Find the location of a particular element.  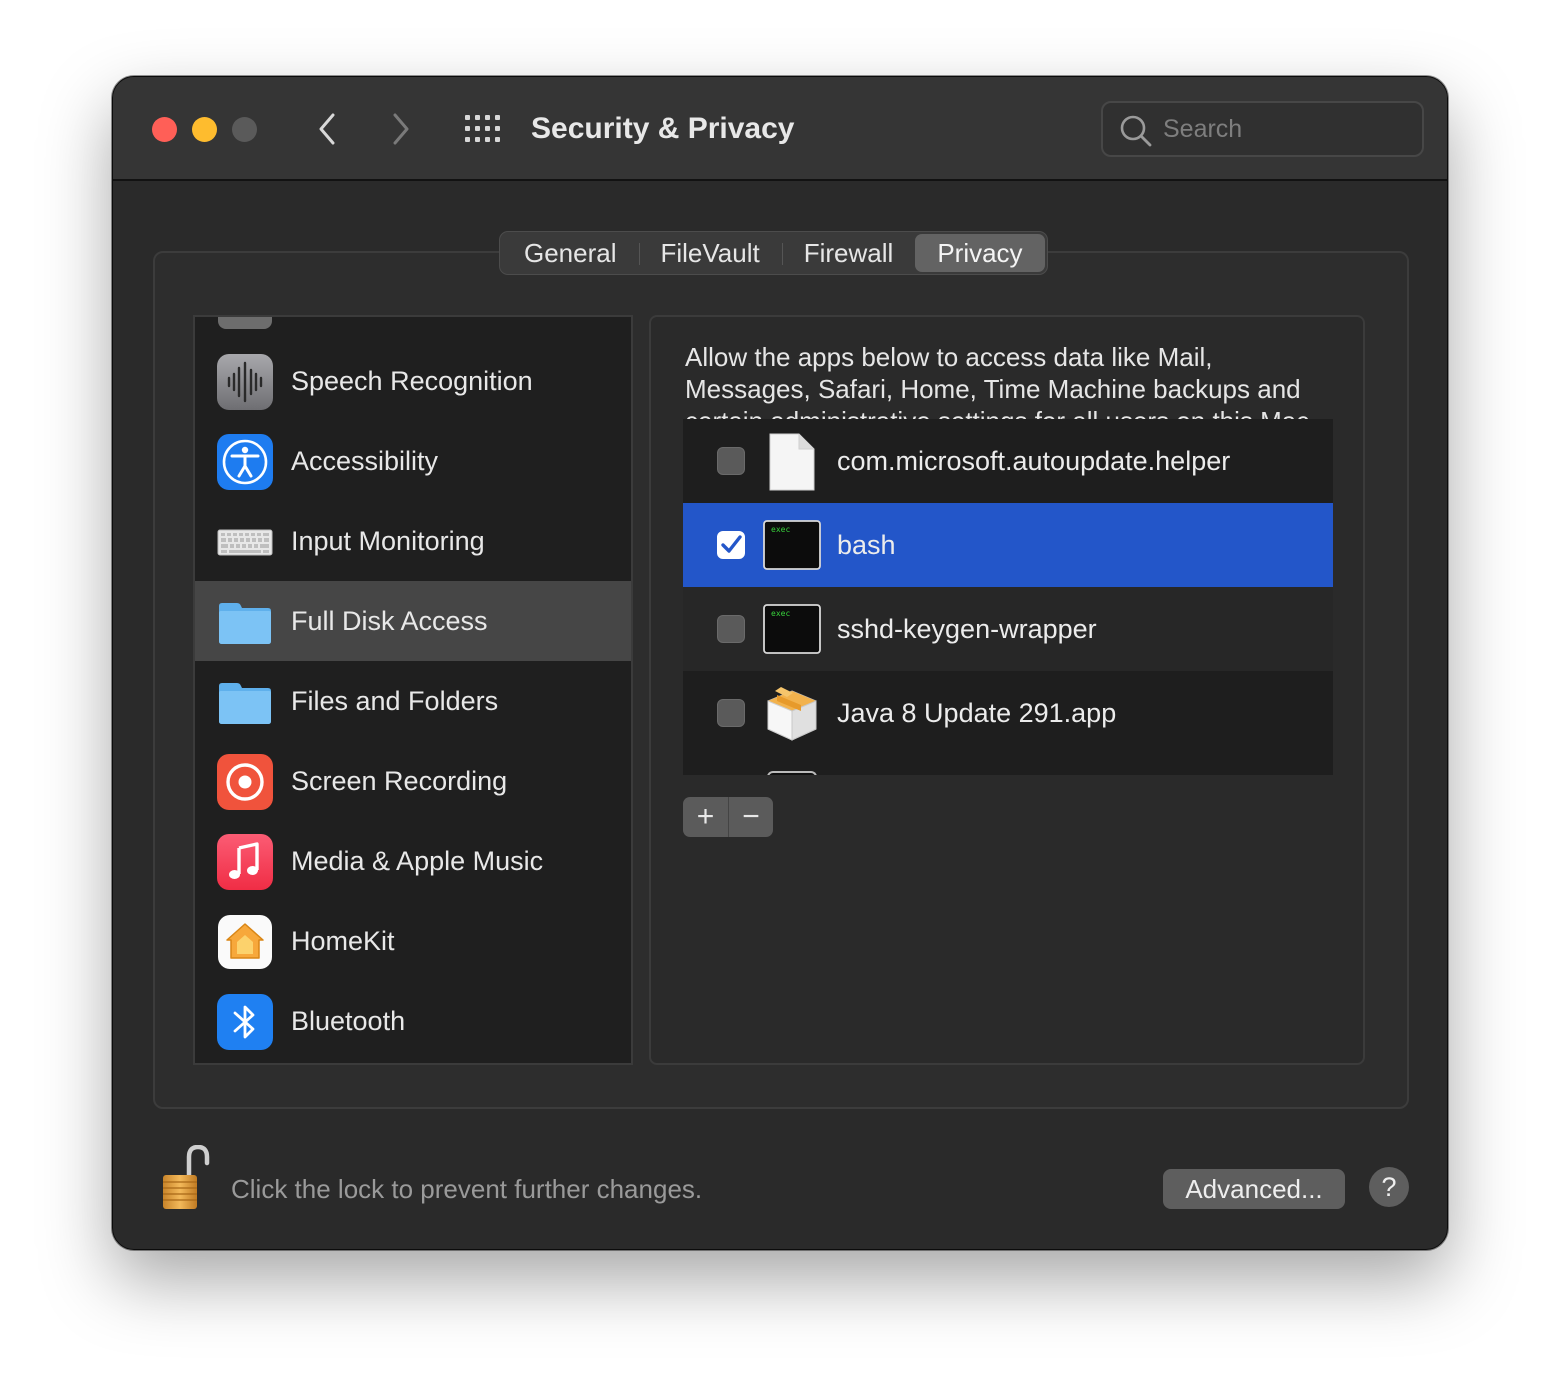

sidebar-item-label: Speech Recognition is located at coordinates (412, 381).